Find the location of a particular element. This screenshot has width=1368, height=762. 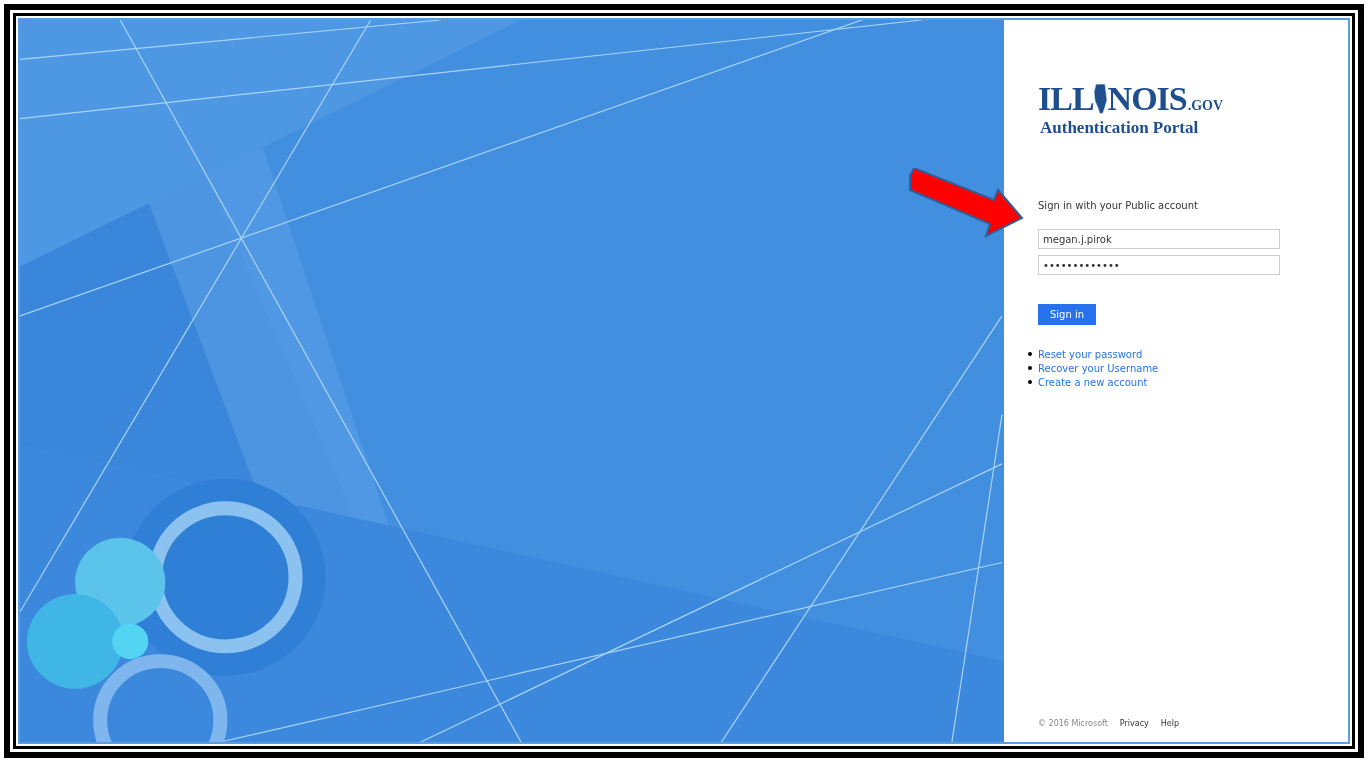

account-link: Reset your password is located at coordinates (1090, 354).